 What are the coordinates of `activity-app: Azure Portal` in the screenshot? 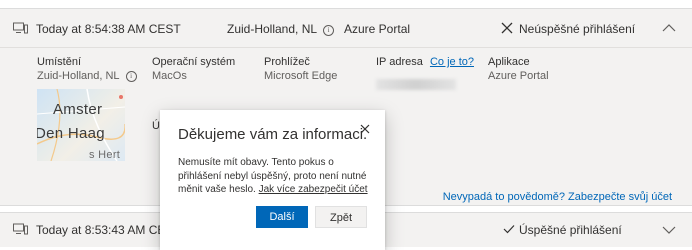 It's located at (377, 29).